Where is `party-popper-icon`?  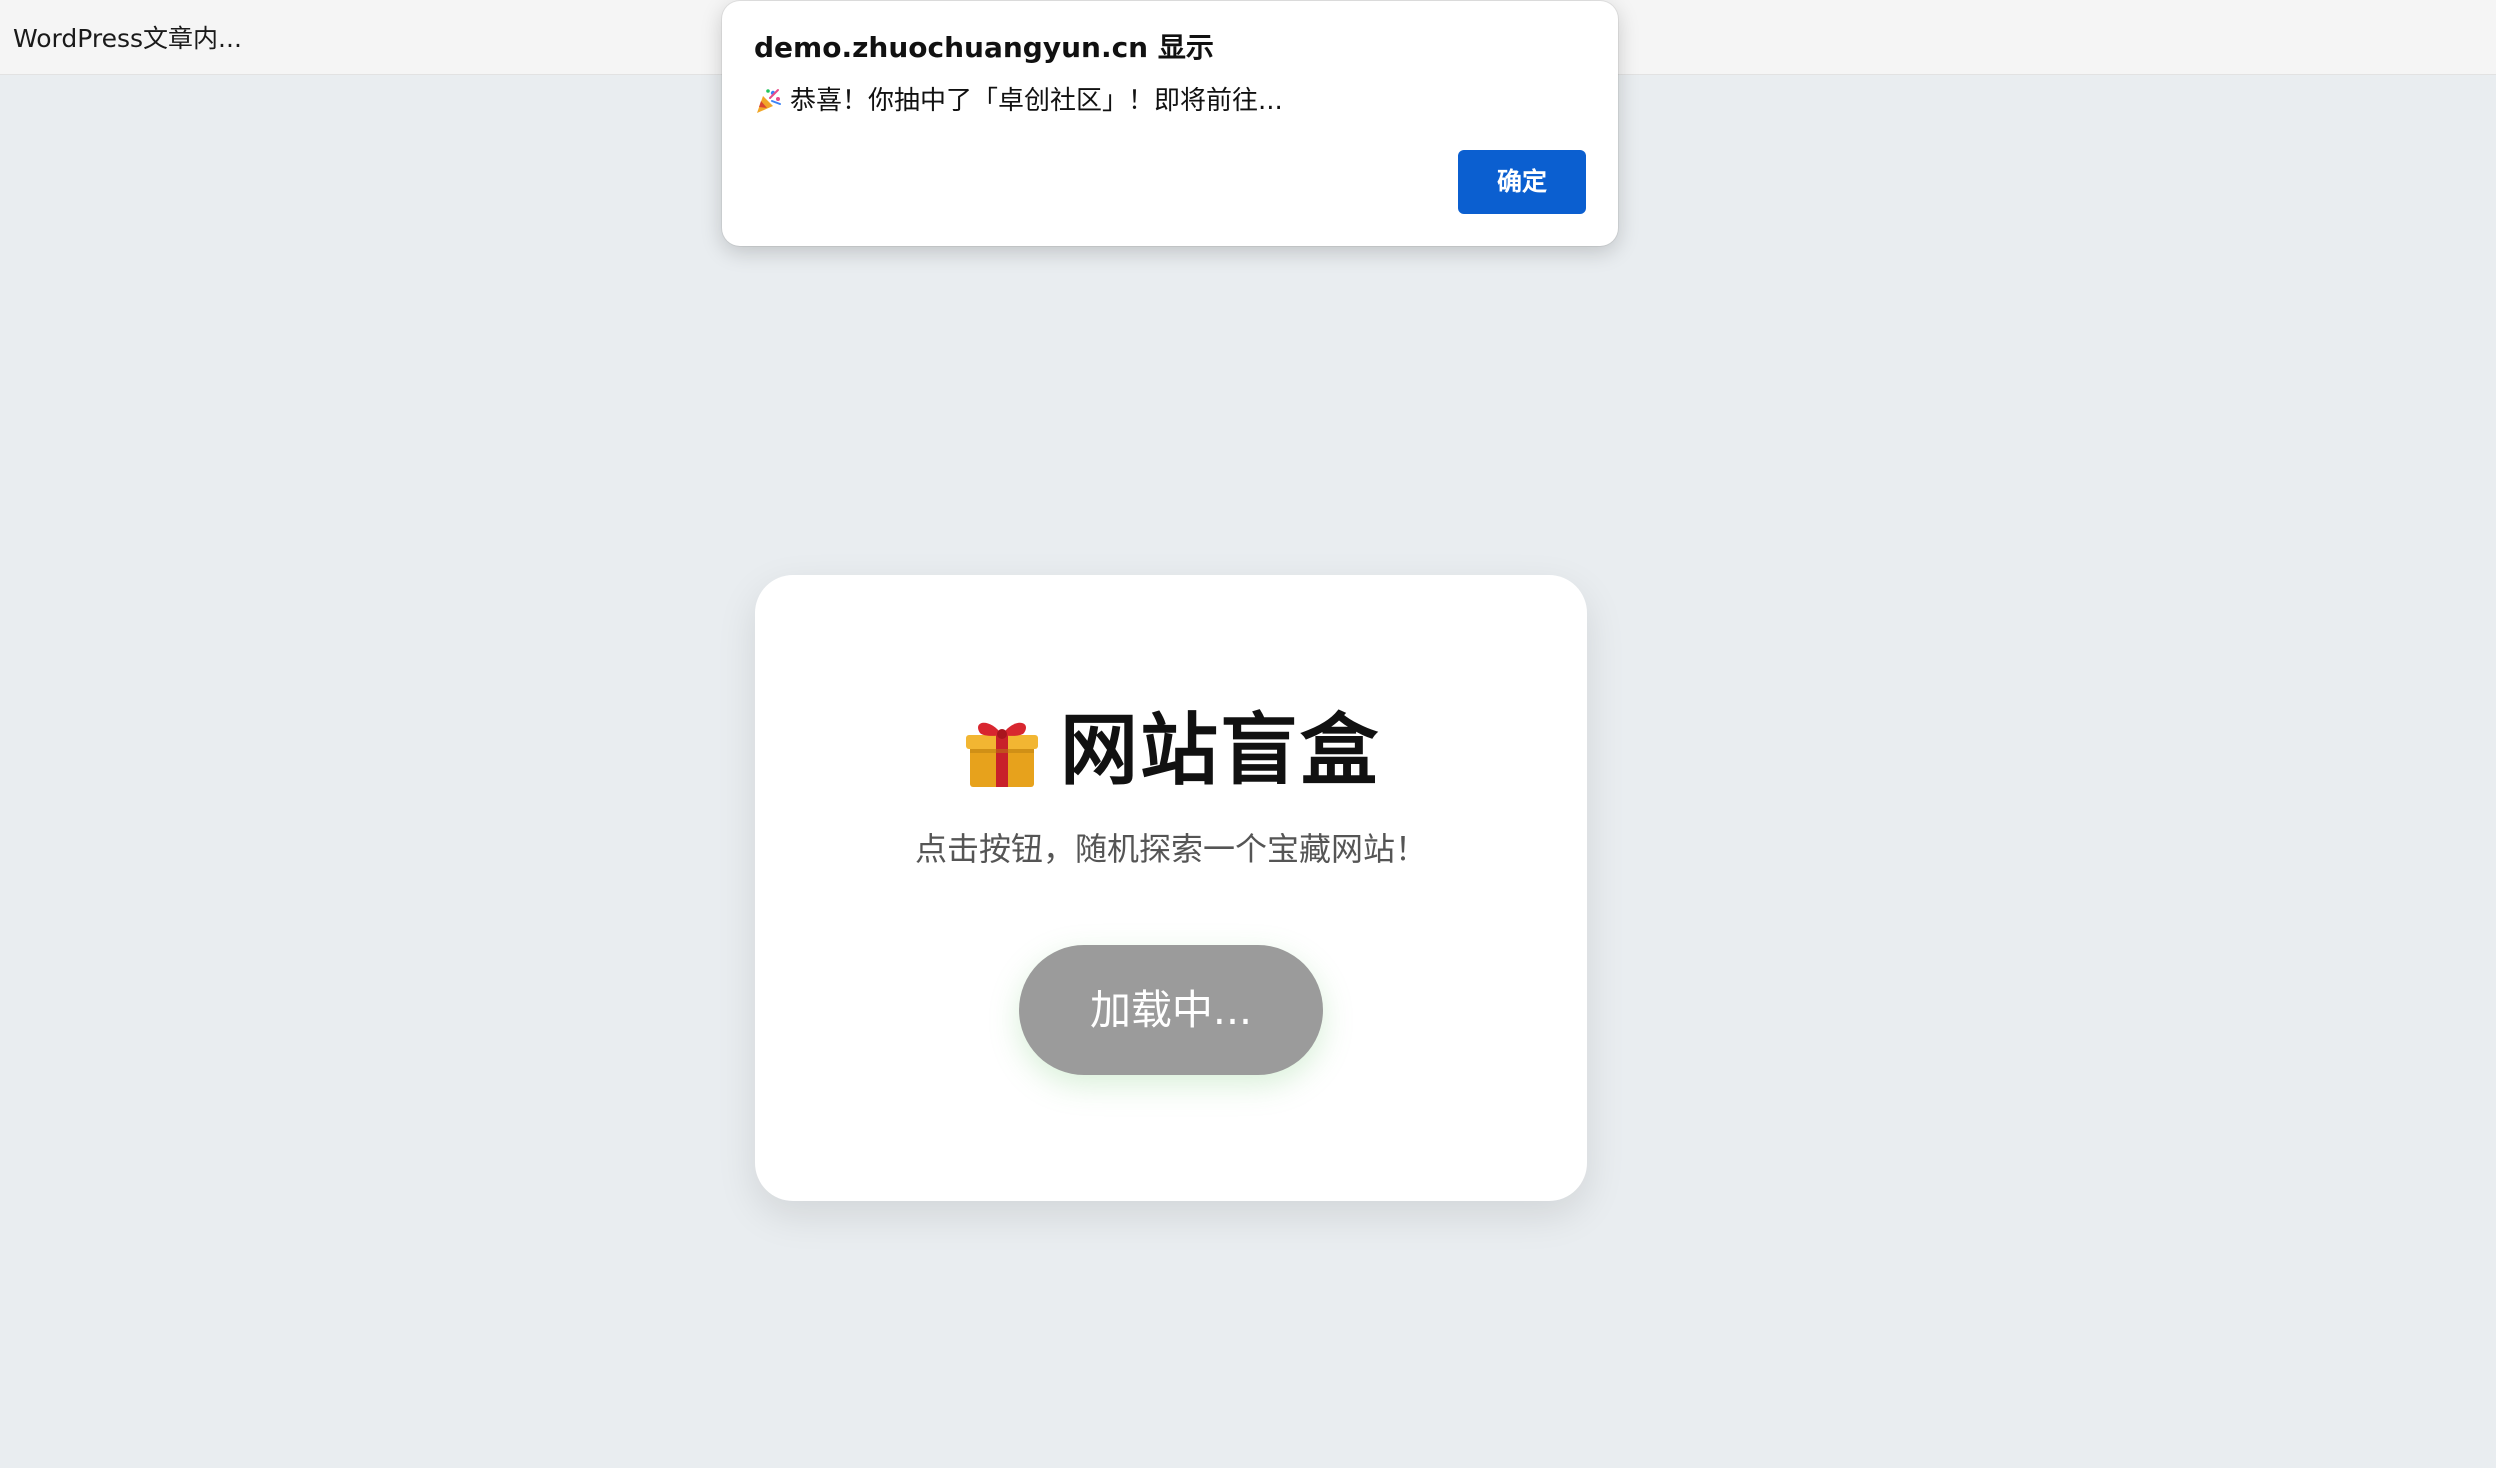
party-popper-icon is located at coordinates (769, 101).